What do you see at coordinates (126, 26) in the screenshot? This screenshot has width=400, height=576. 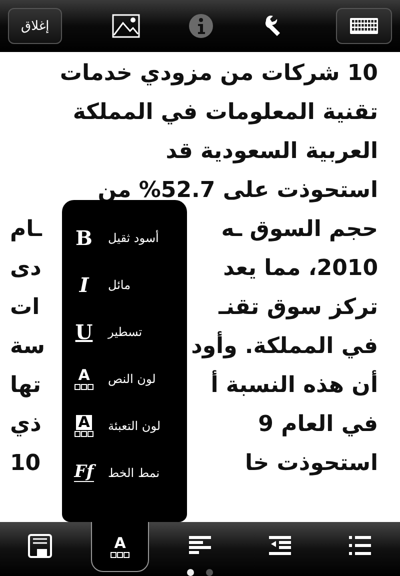 I see `image-icon` at bounding box center [126, 26].